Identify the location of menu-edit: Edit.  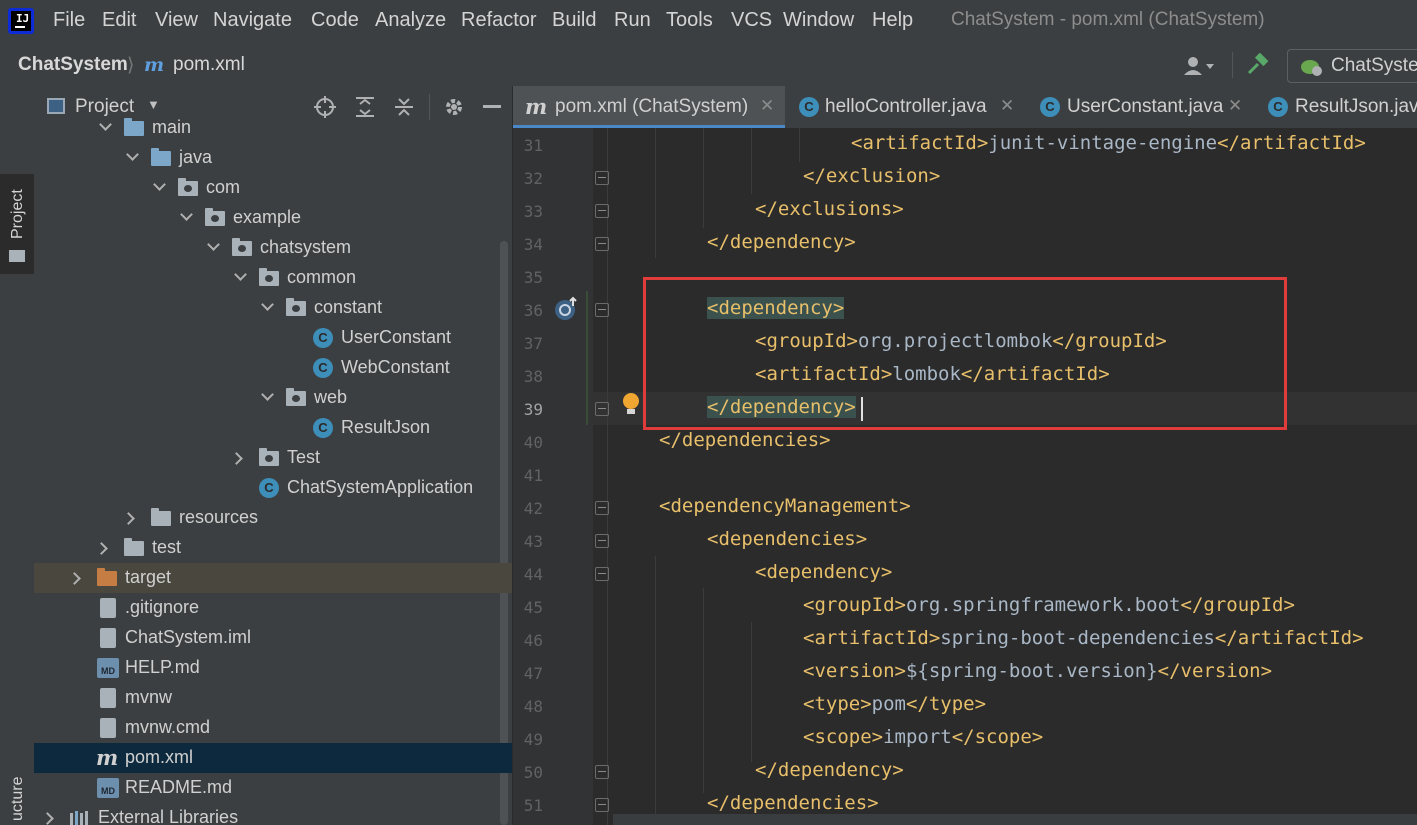
(119, 20).